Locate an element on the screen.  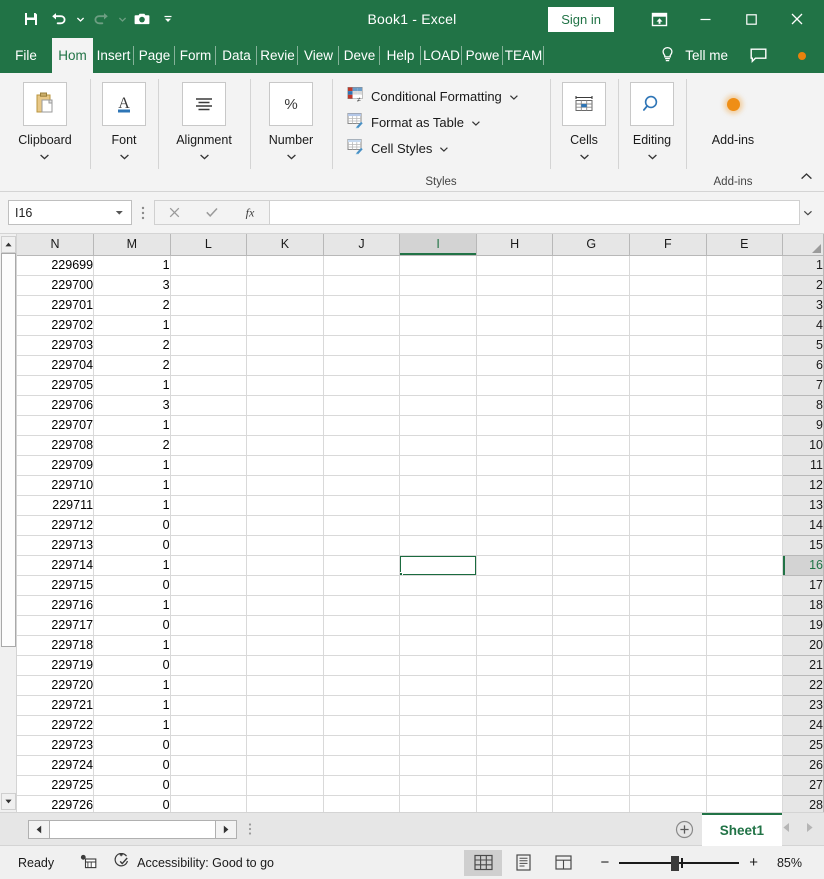
cell-G28 is located at coordinates (591, 803).